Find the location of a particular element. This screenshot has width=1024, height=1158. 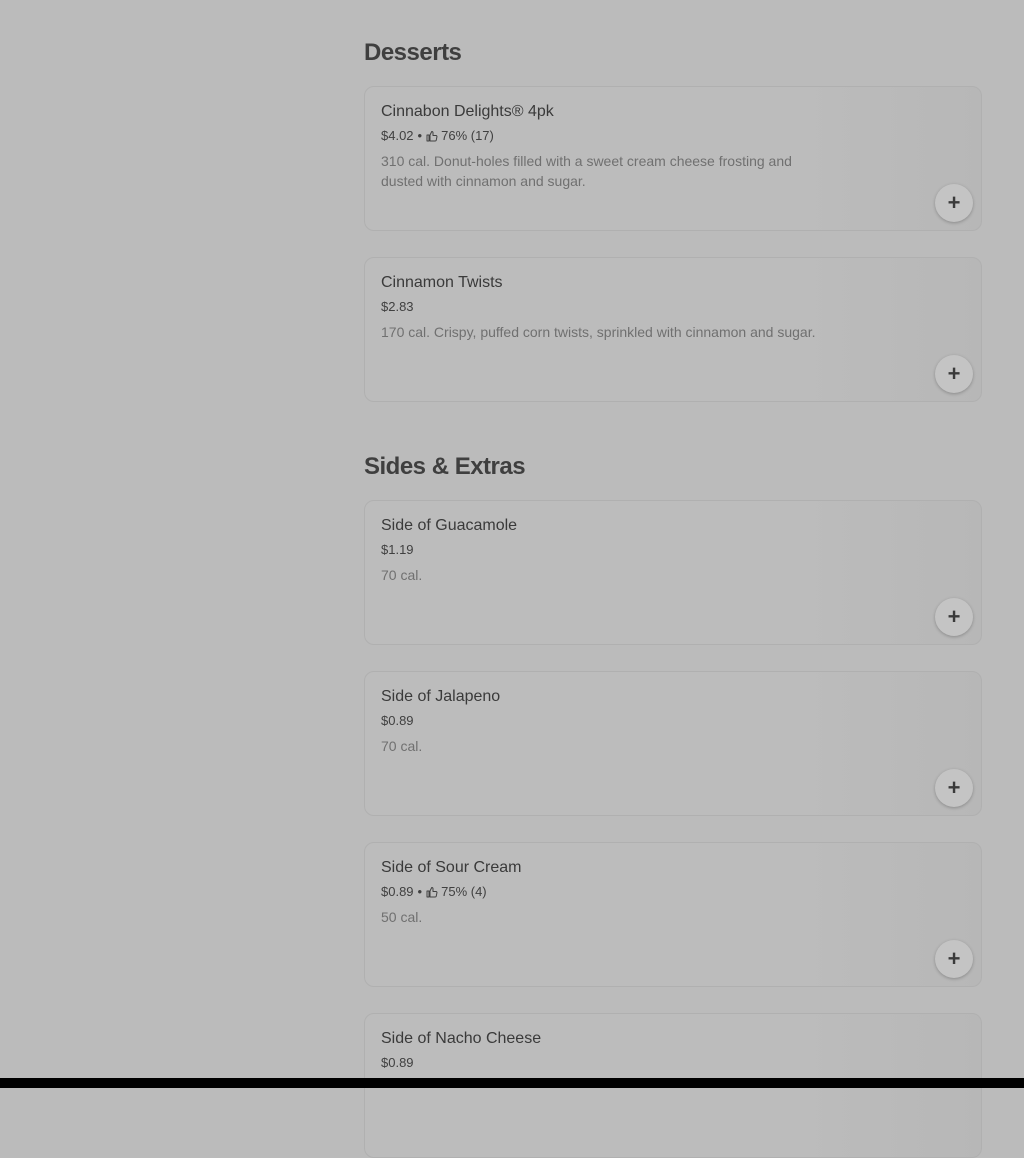

section-title-desserts: Desserts is located at coordinates (413, 52).